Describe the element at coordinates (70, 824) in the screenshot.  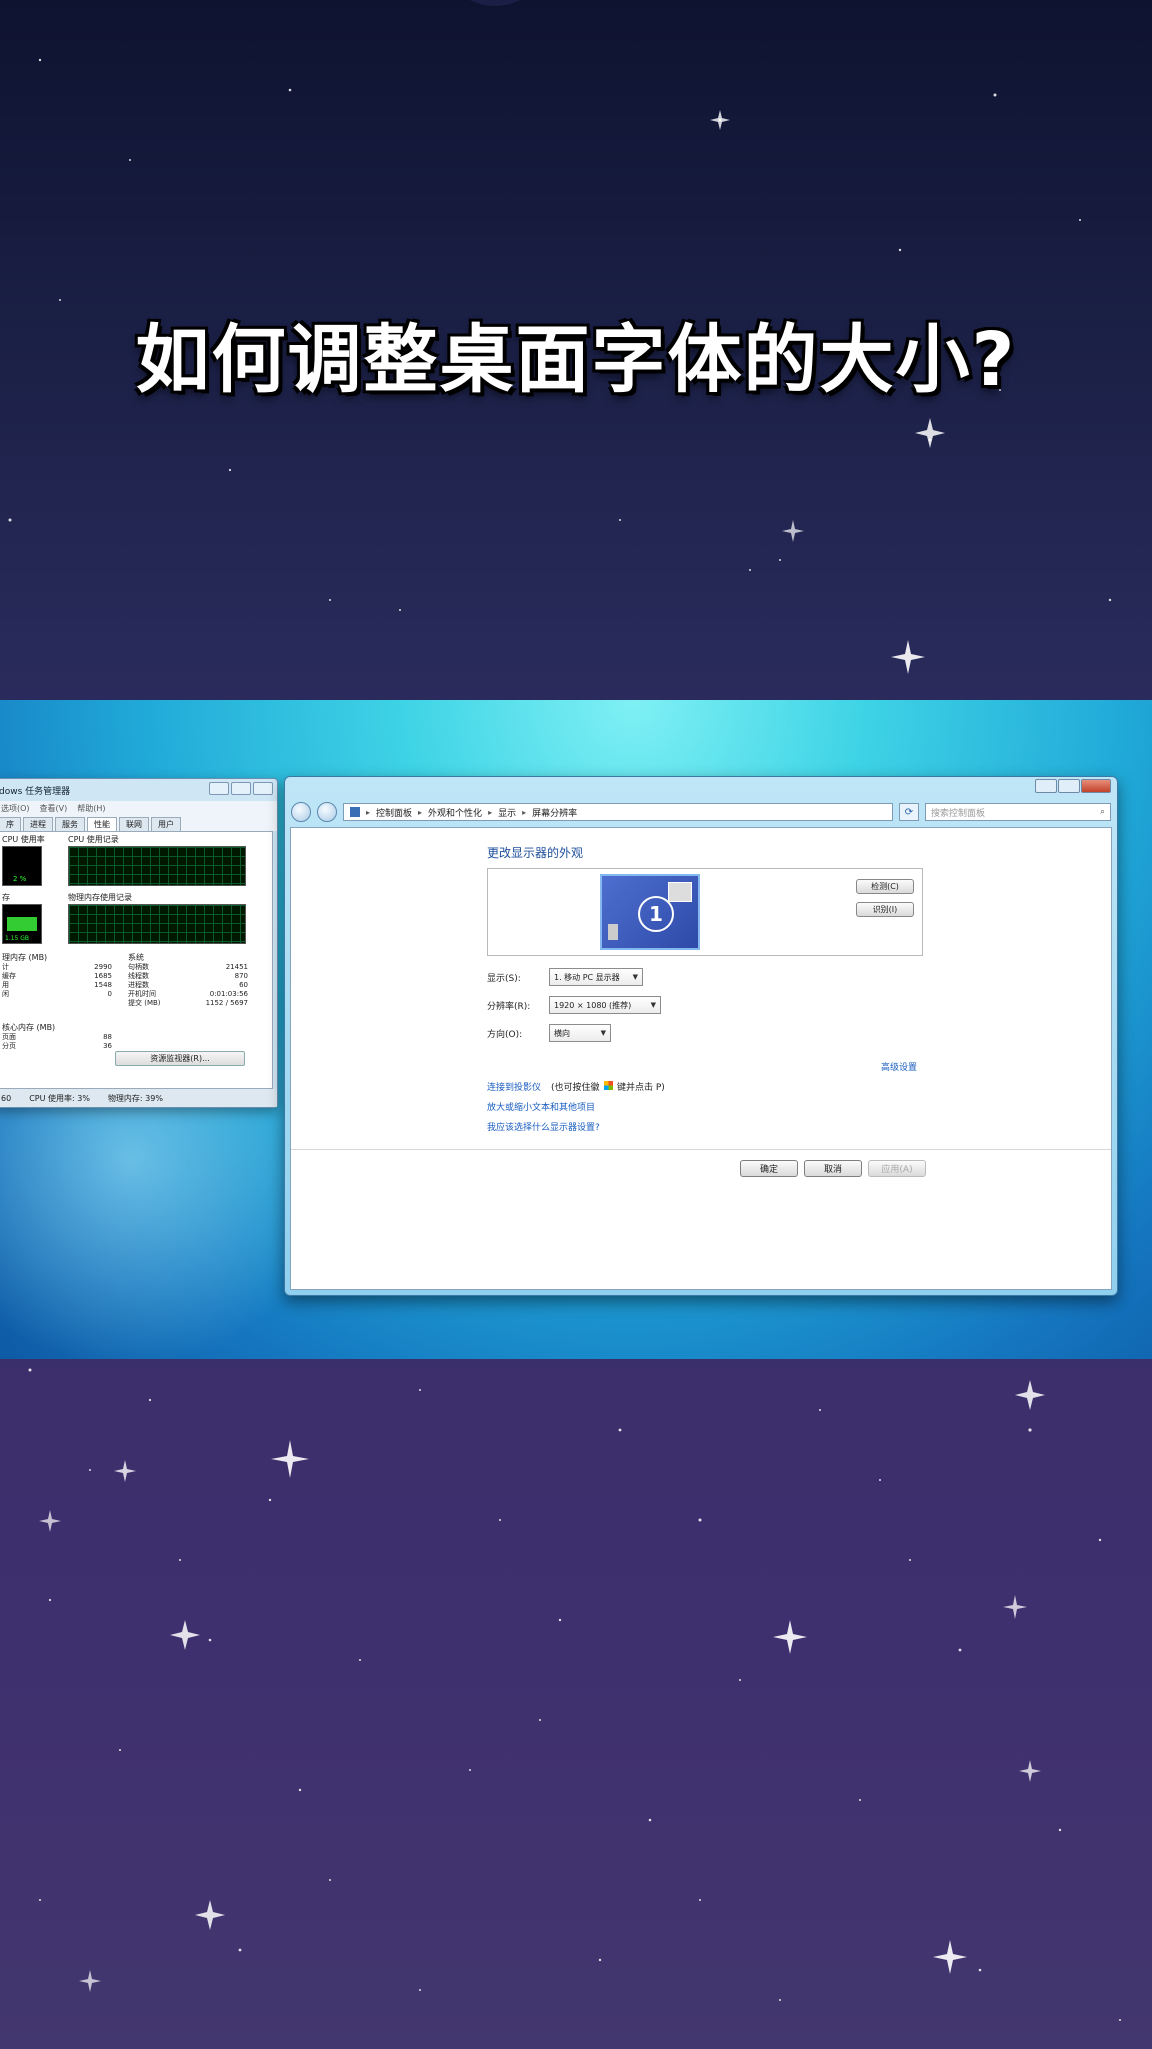
I see `tab-services: 服务` at that location.